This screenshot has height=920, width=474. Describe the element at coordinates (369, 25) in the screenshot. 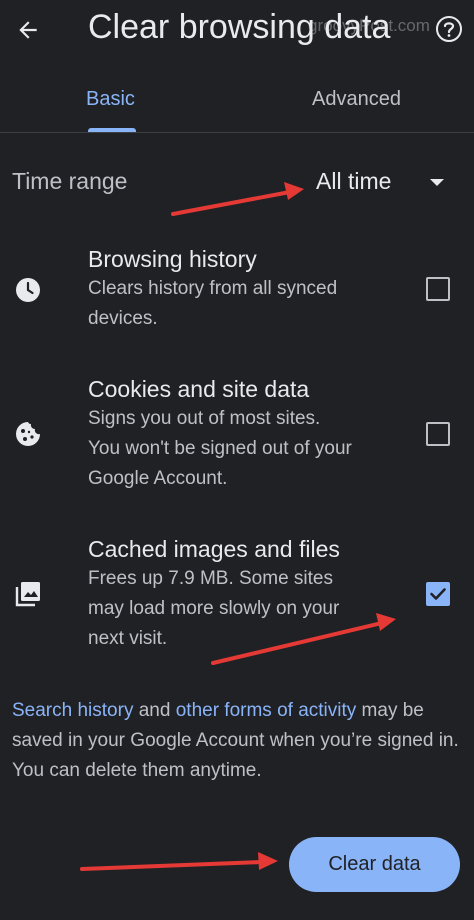

I see `watermark-text: groovyPost.com` at that location.